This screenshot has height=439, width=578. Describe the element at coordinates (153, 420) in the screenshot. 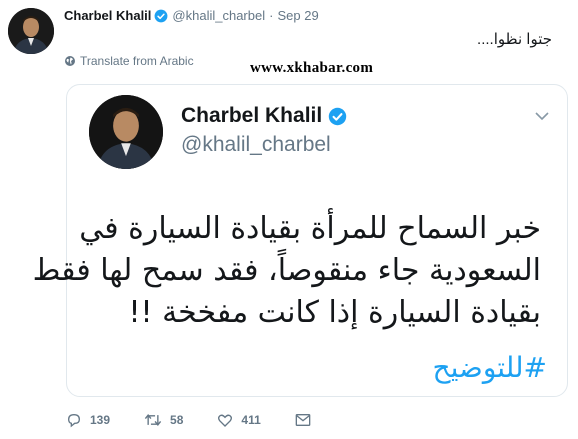

I see `retweet-icon` at that location.